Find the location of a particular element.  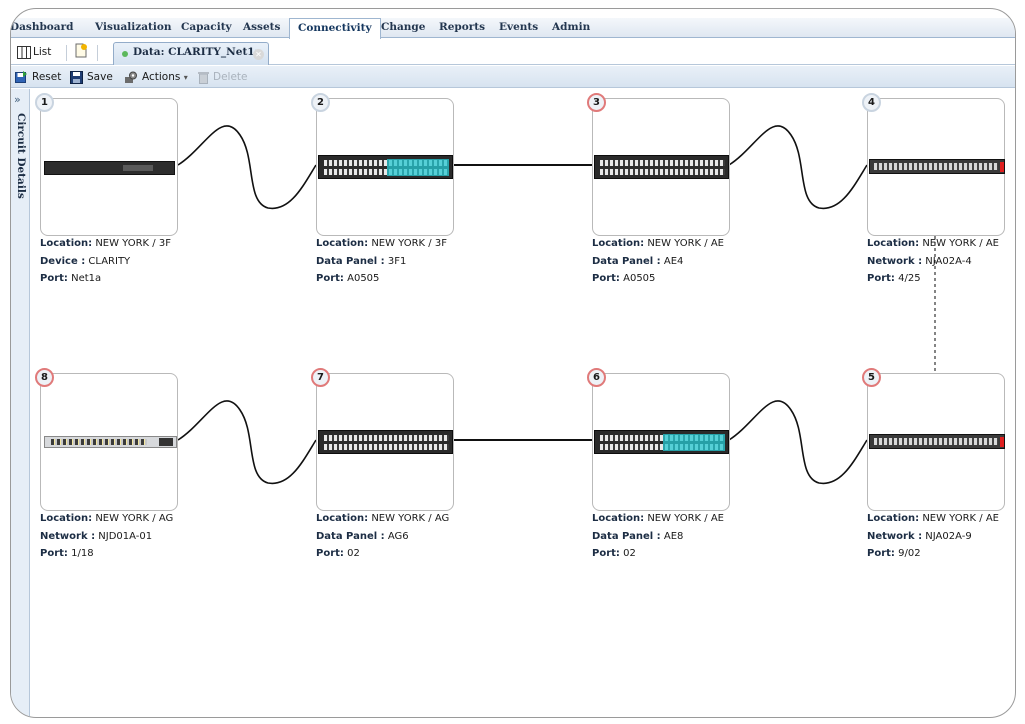

nav-visualization: Visualization is located at coordinates (133, 28).